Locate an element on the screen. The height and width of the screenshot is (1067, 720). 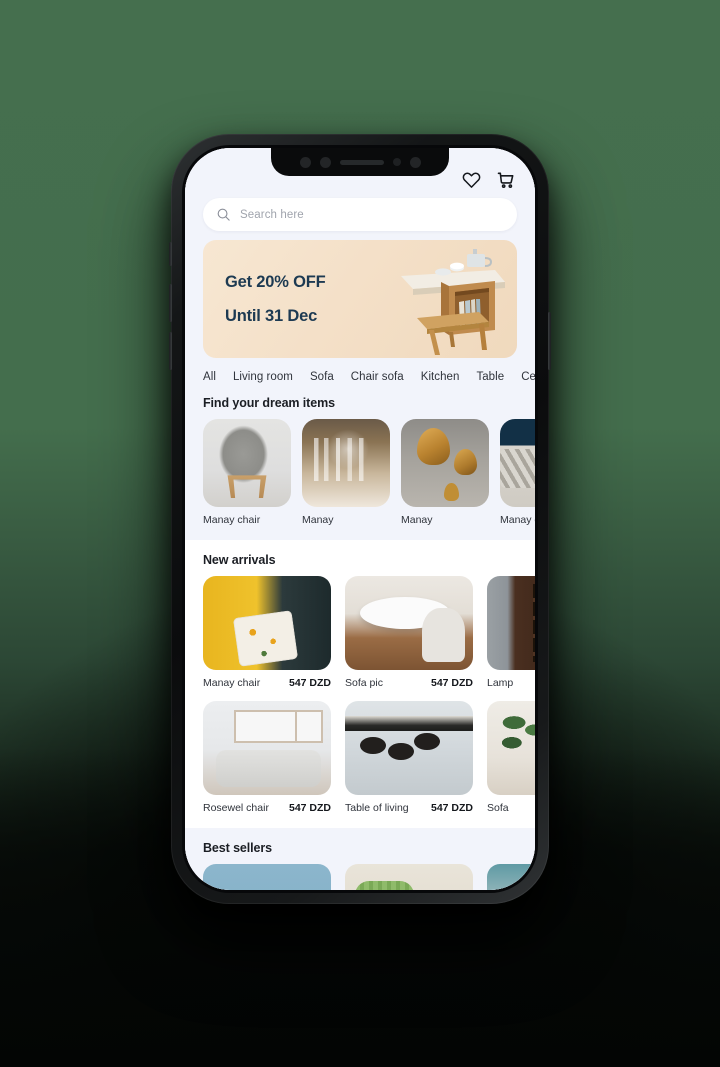
green-chair-image is located at coordinates (409, 877).